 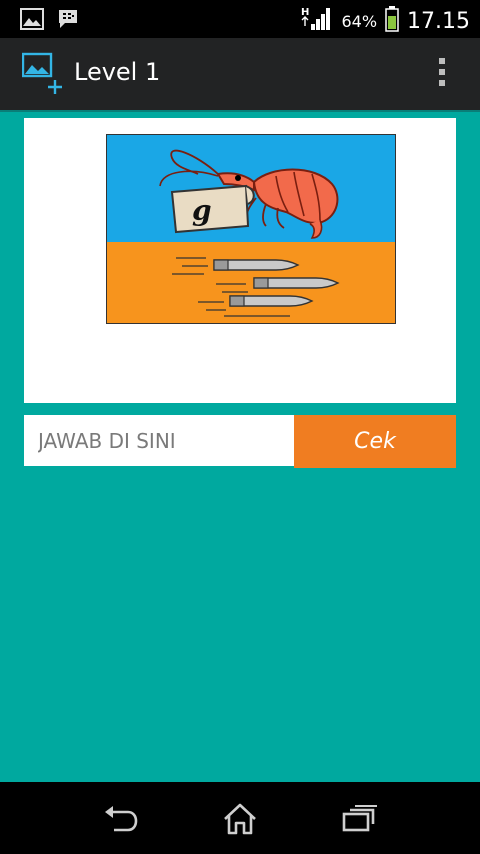 I want to click on battery-percent: 64%, so click(x=359, y=21).